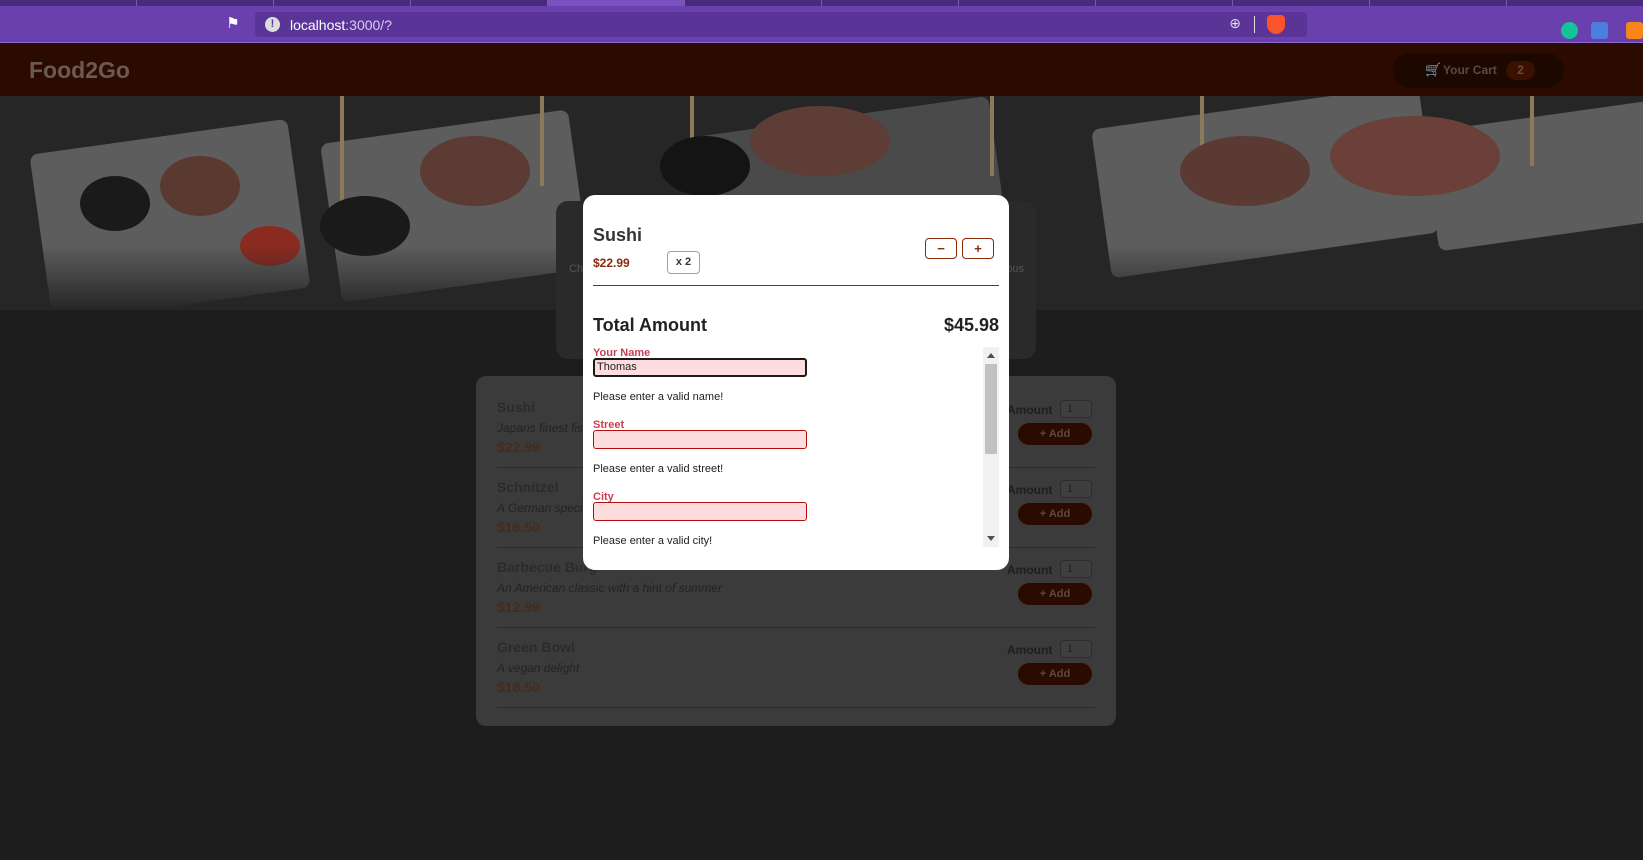  I want to click on metamask-extension-icon, so click(1634, 30).